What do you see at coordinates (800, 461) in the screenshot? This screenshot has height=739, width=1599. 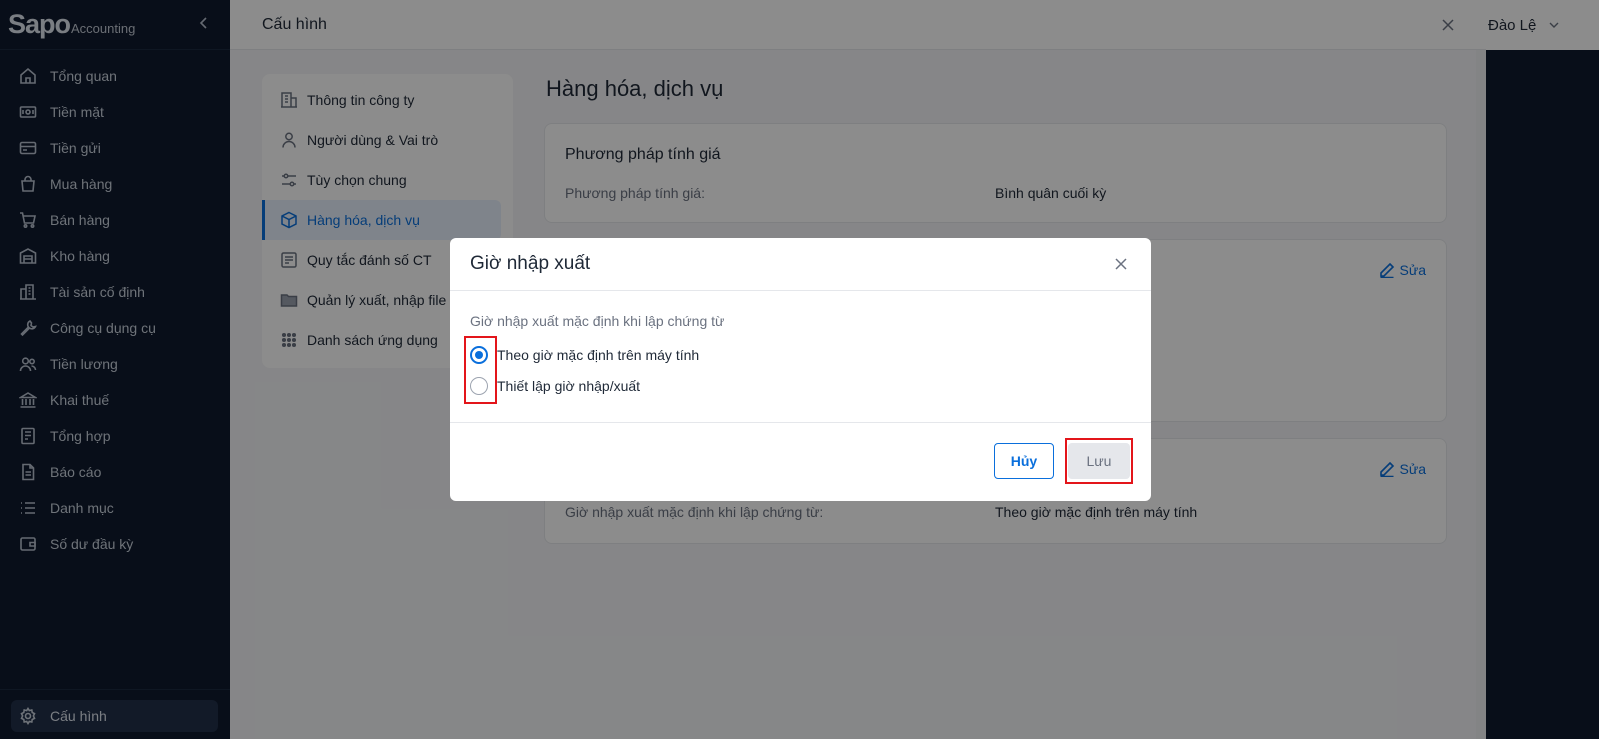 I see `modal-footer: Hủy Lưu` at bounding box center [800, 461].